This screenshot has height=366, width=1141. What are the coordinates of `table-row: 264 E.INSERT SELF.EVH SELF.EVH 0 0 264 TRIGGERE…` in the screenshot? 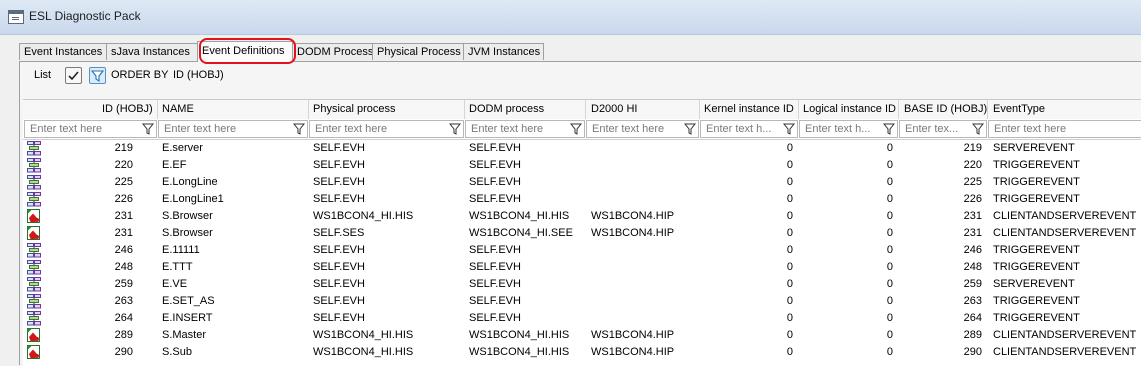 It's located at (582, 318).